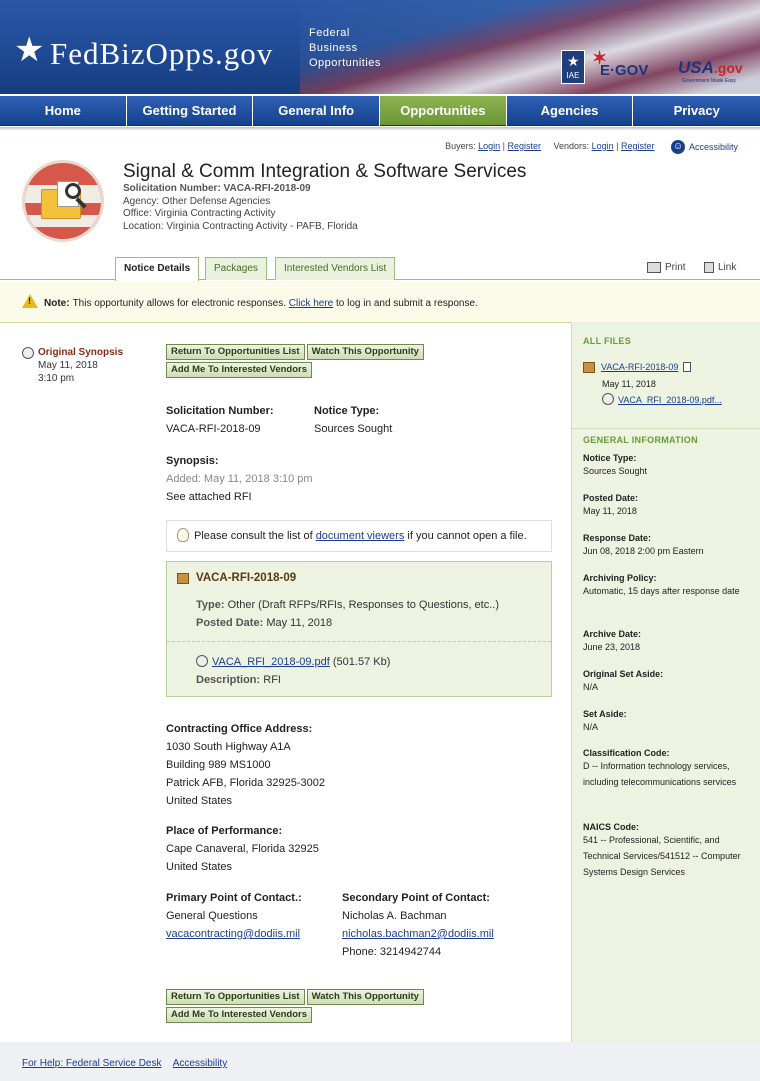 The width and height of the screenshot is (760, 1081). I want to click on nav-agencies: Agencies, so click(569, 111).